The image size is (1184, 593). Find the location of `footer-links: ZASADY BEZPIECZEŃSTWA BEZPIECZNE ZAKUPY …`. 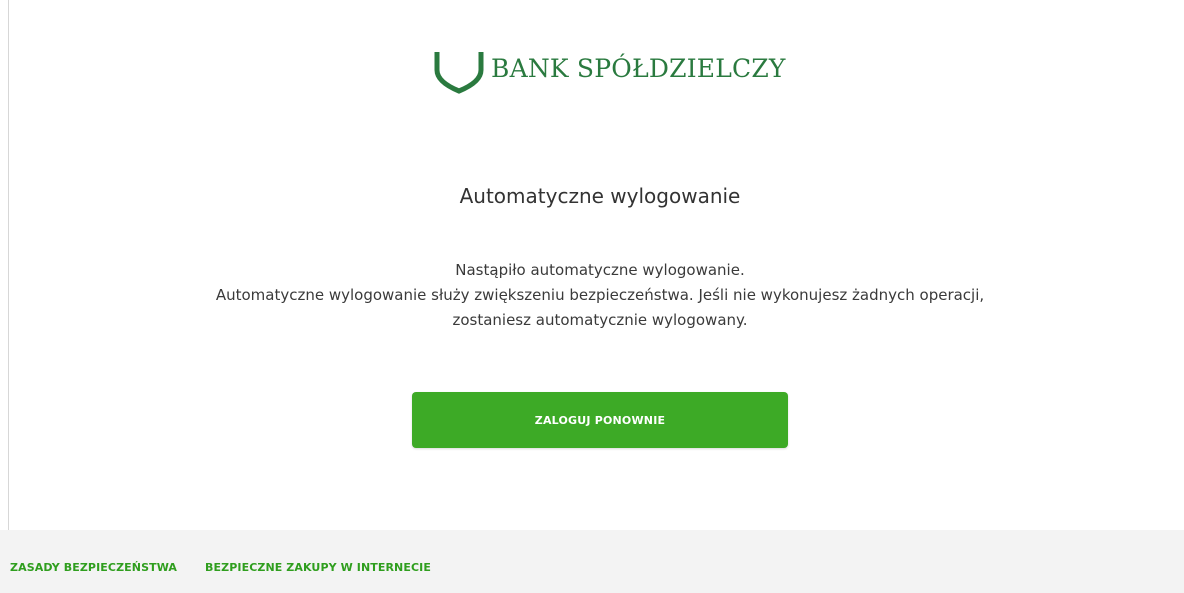

footer-links: ZASADY BEZPIECZEŃSTWA BEZPIECZNE ZAKUPY … is located at coordinates (220, 567).